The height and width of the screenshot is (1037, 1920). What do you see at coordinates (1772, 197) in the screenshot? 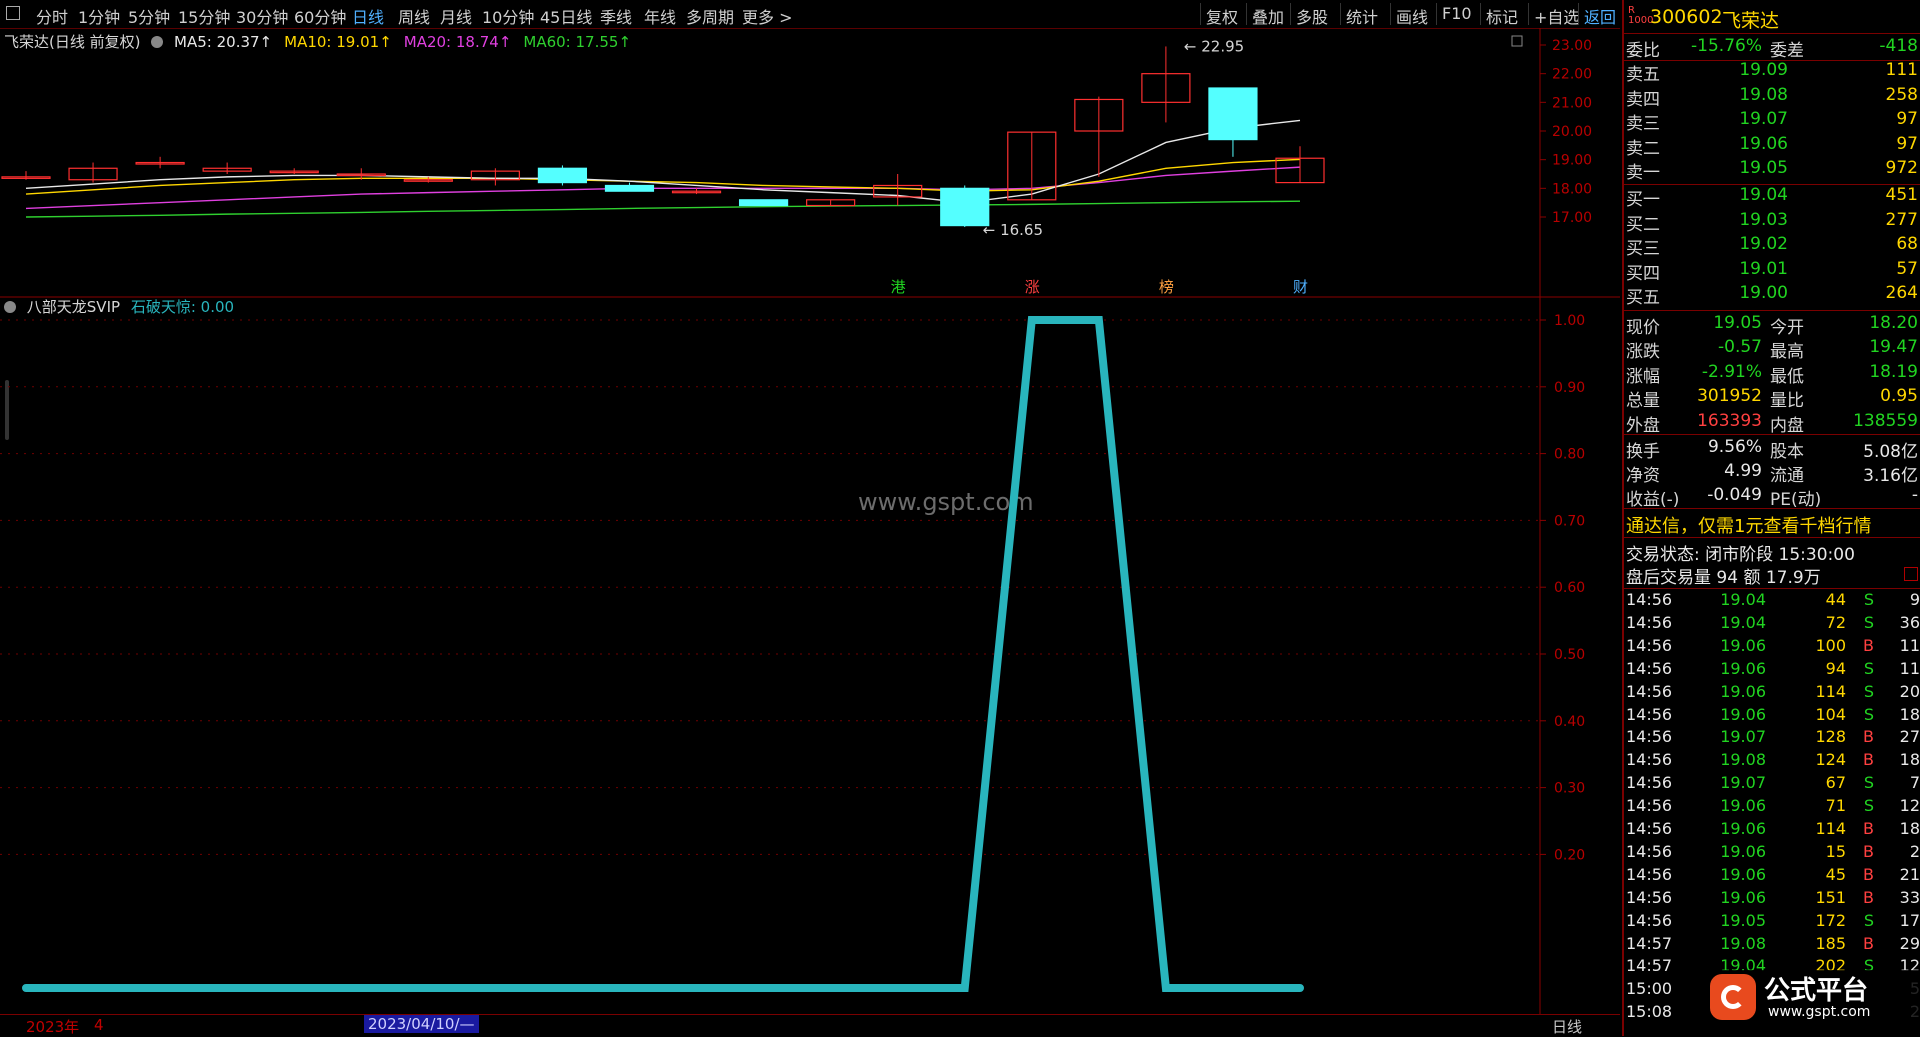
I see `bid-row: 买一 19.04 451` at bounding box center [1772, 197].